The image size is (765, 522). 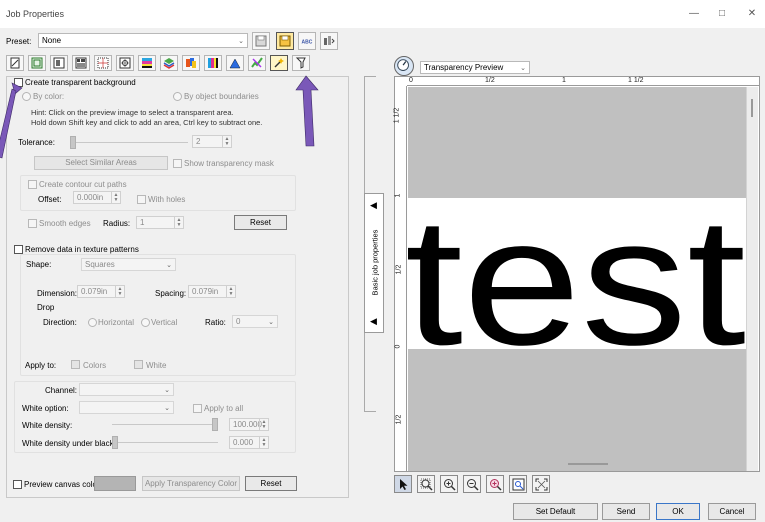 I want to click on direction-label: Direction:, so click(x=60, y=322).